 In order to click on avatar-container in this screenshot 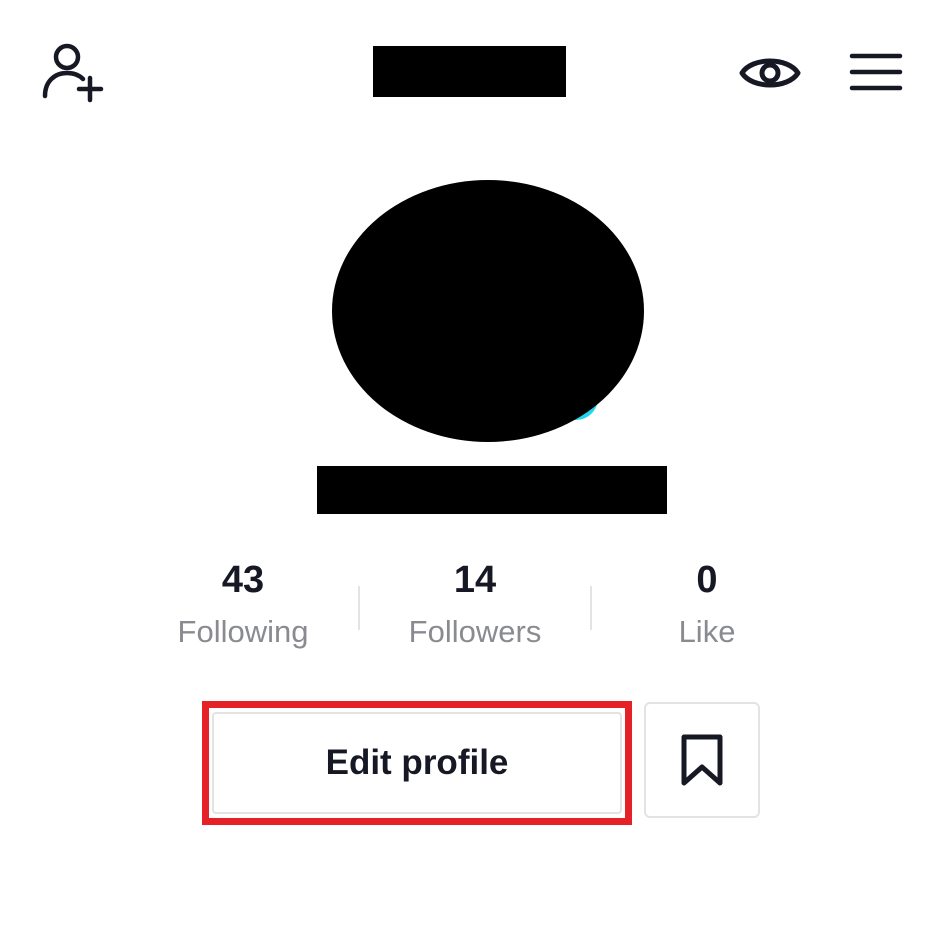, I will do `click(488, 311)`.